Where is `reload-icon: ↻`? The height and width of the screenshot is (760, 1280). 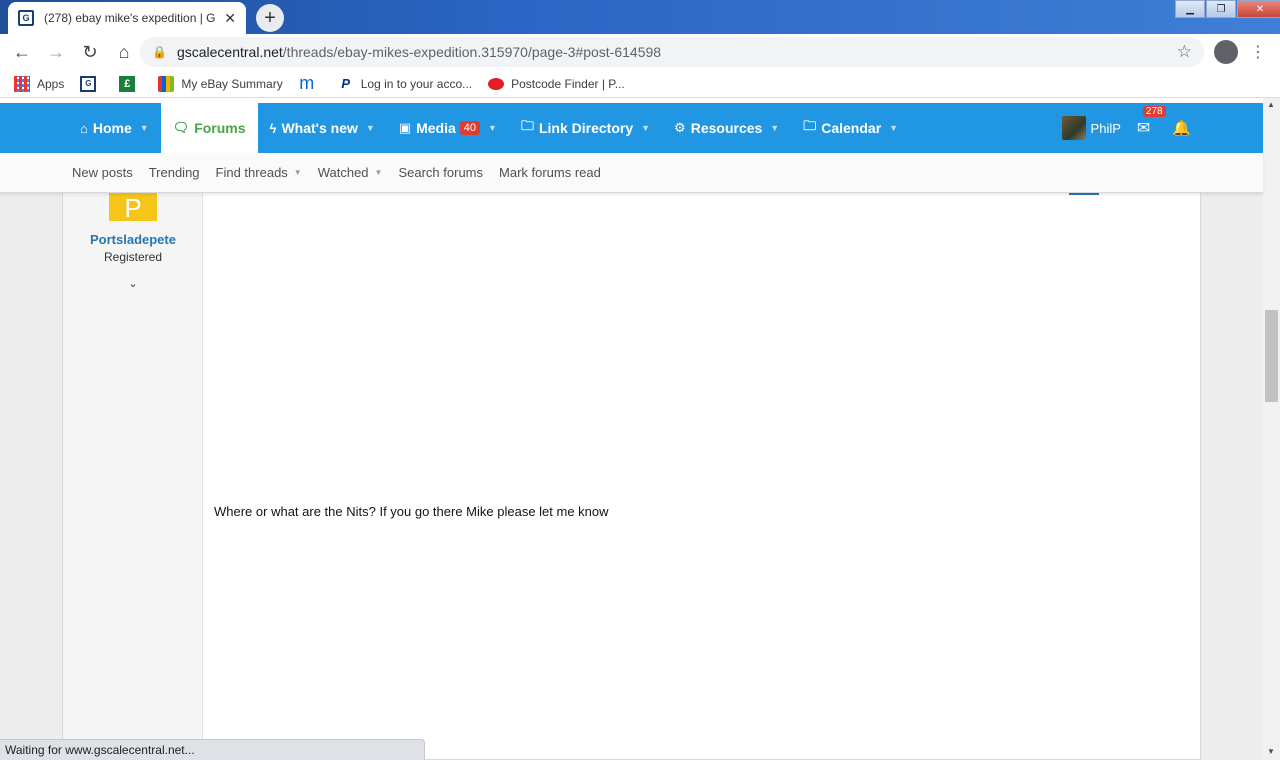 reload-icon: ↻ is located at coordinates (90, 52).